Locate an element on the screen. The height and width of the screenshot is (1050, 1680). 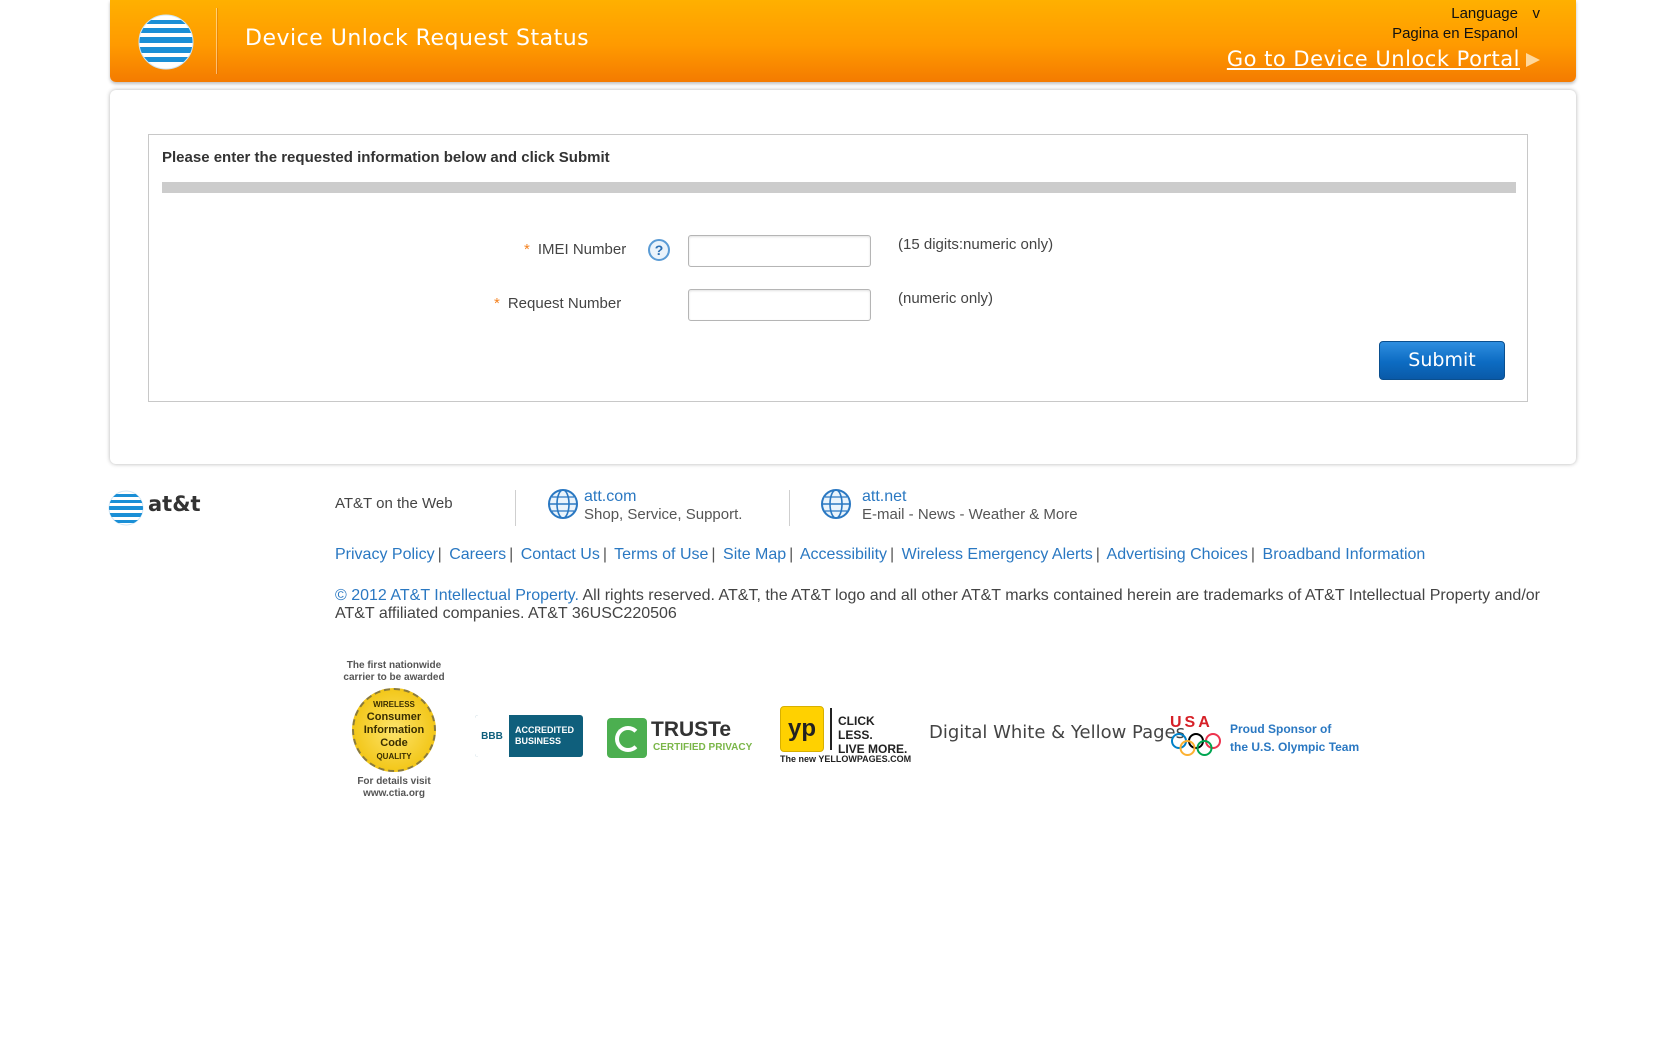
request-number-input is located at coordinates (779, 305).